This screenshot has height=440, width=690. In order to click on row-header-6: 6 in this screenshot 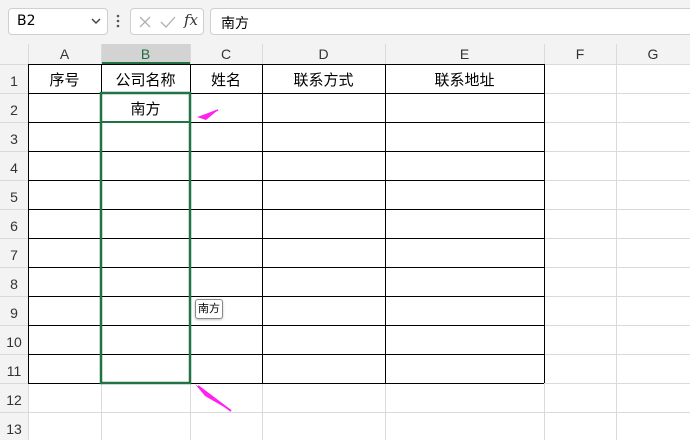, I will do `click(14, 226)`.